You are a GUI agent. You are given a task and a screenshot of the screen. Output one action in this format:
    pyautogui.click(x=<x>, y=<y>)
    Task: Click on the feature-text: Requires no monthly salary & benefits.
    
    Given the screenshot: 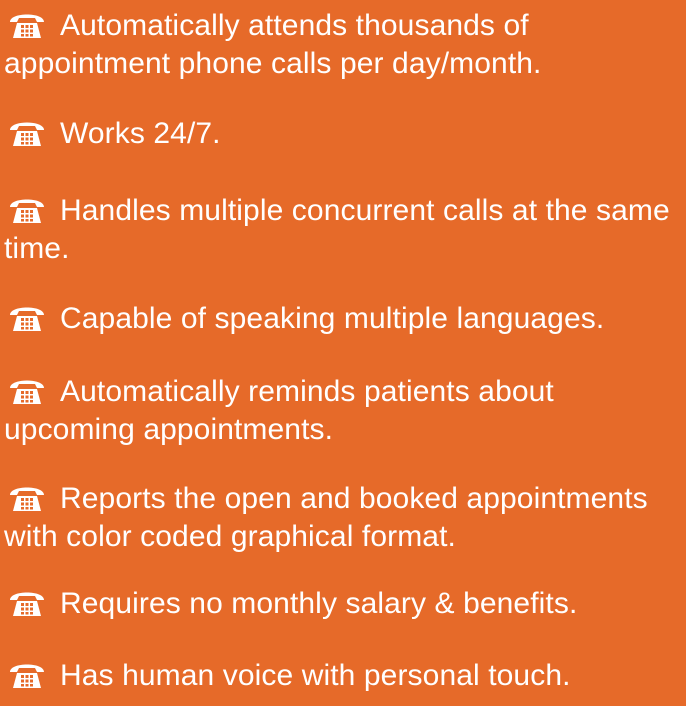 What is the action you would take?
    pyautogui.click(x=319, y=603)
    